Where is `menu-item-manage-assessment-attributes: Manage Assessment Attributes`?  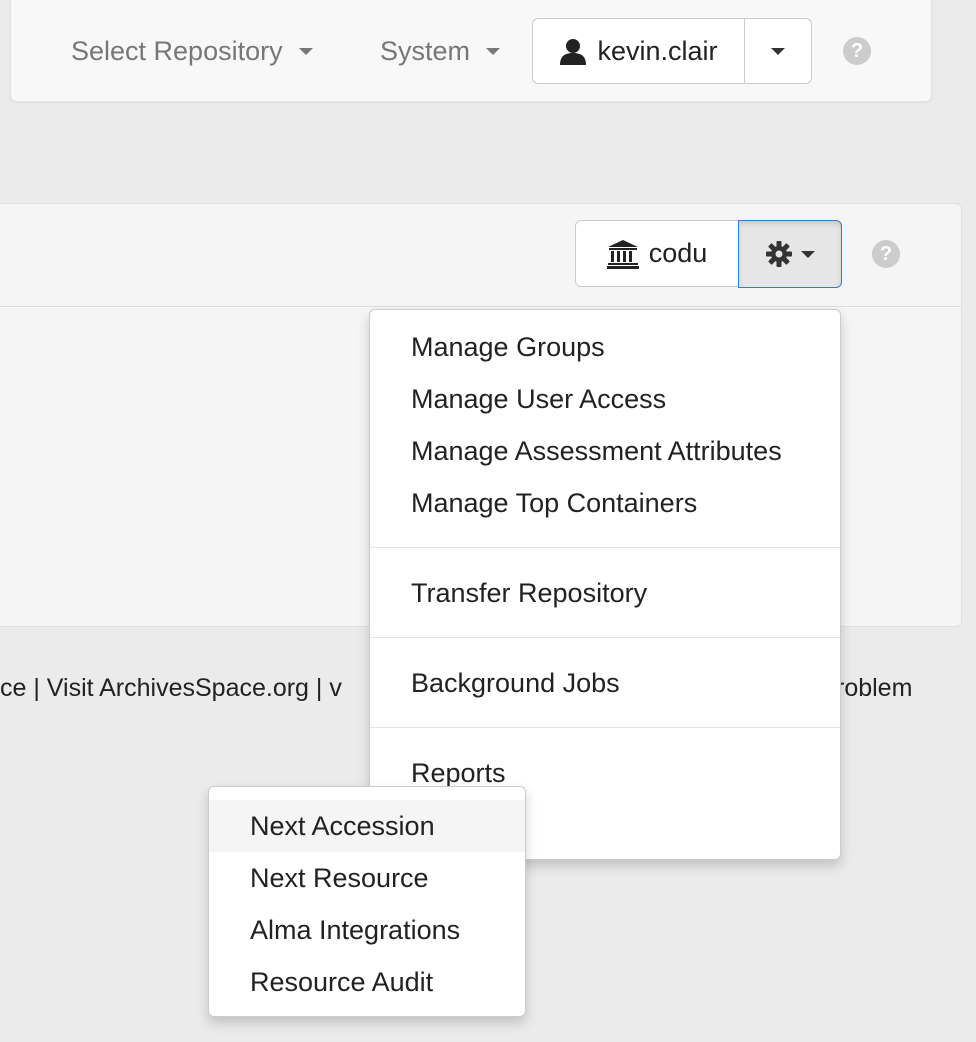
menu-item-manage-assessment-attributes: Manage Assessment Attributes is located at coordinates (596, 451).